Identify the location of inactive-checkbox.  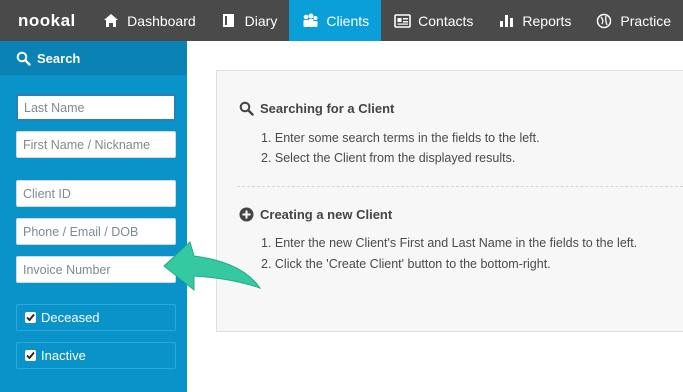
(30, 355).